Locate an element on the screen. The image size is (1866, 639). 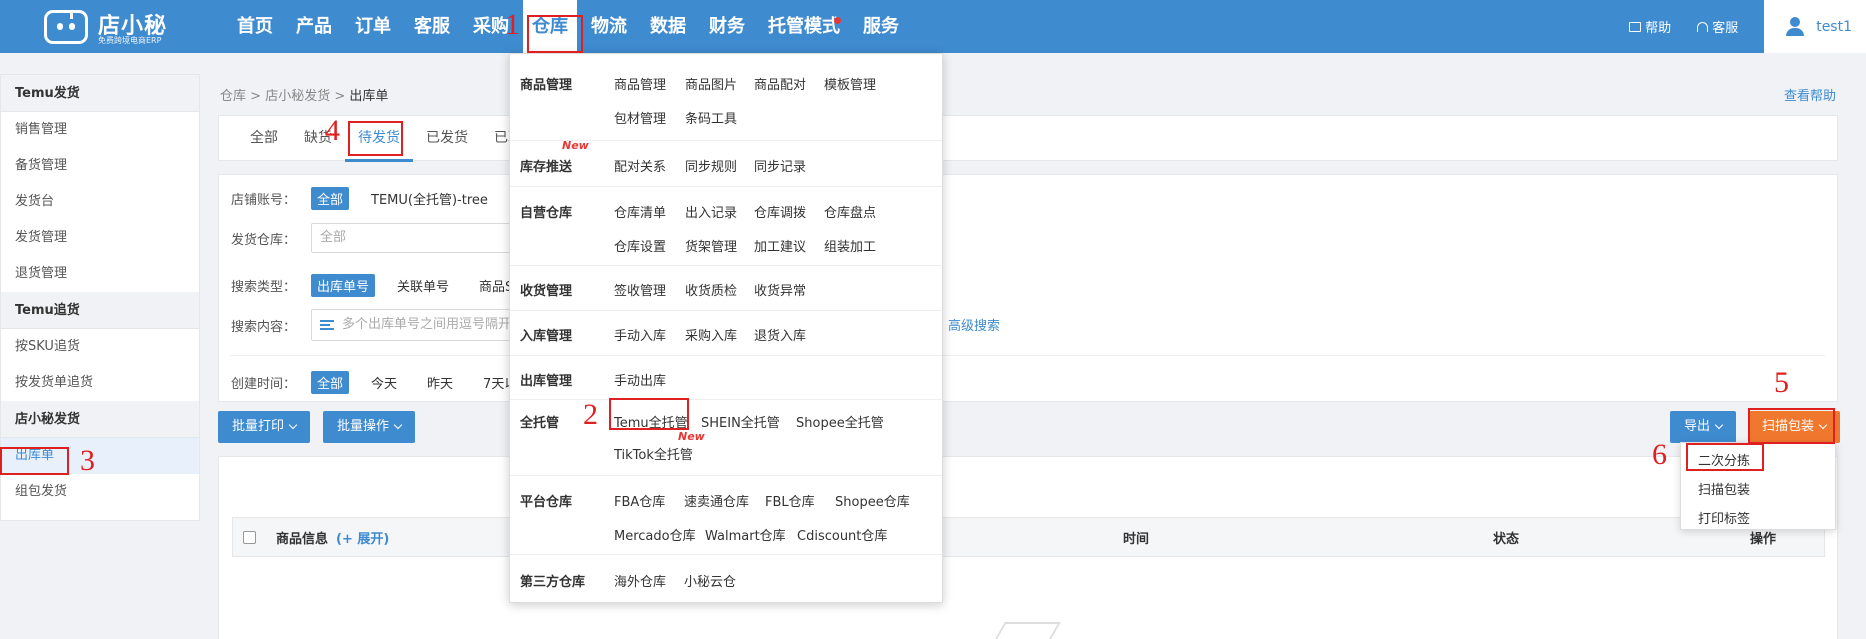
new-badge: New is located at coordinates (691, 436).